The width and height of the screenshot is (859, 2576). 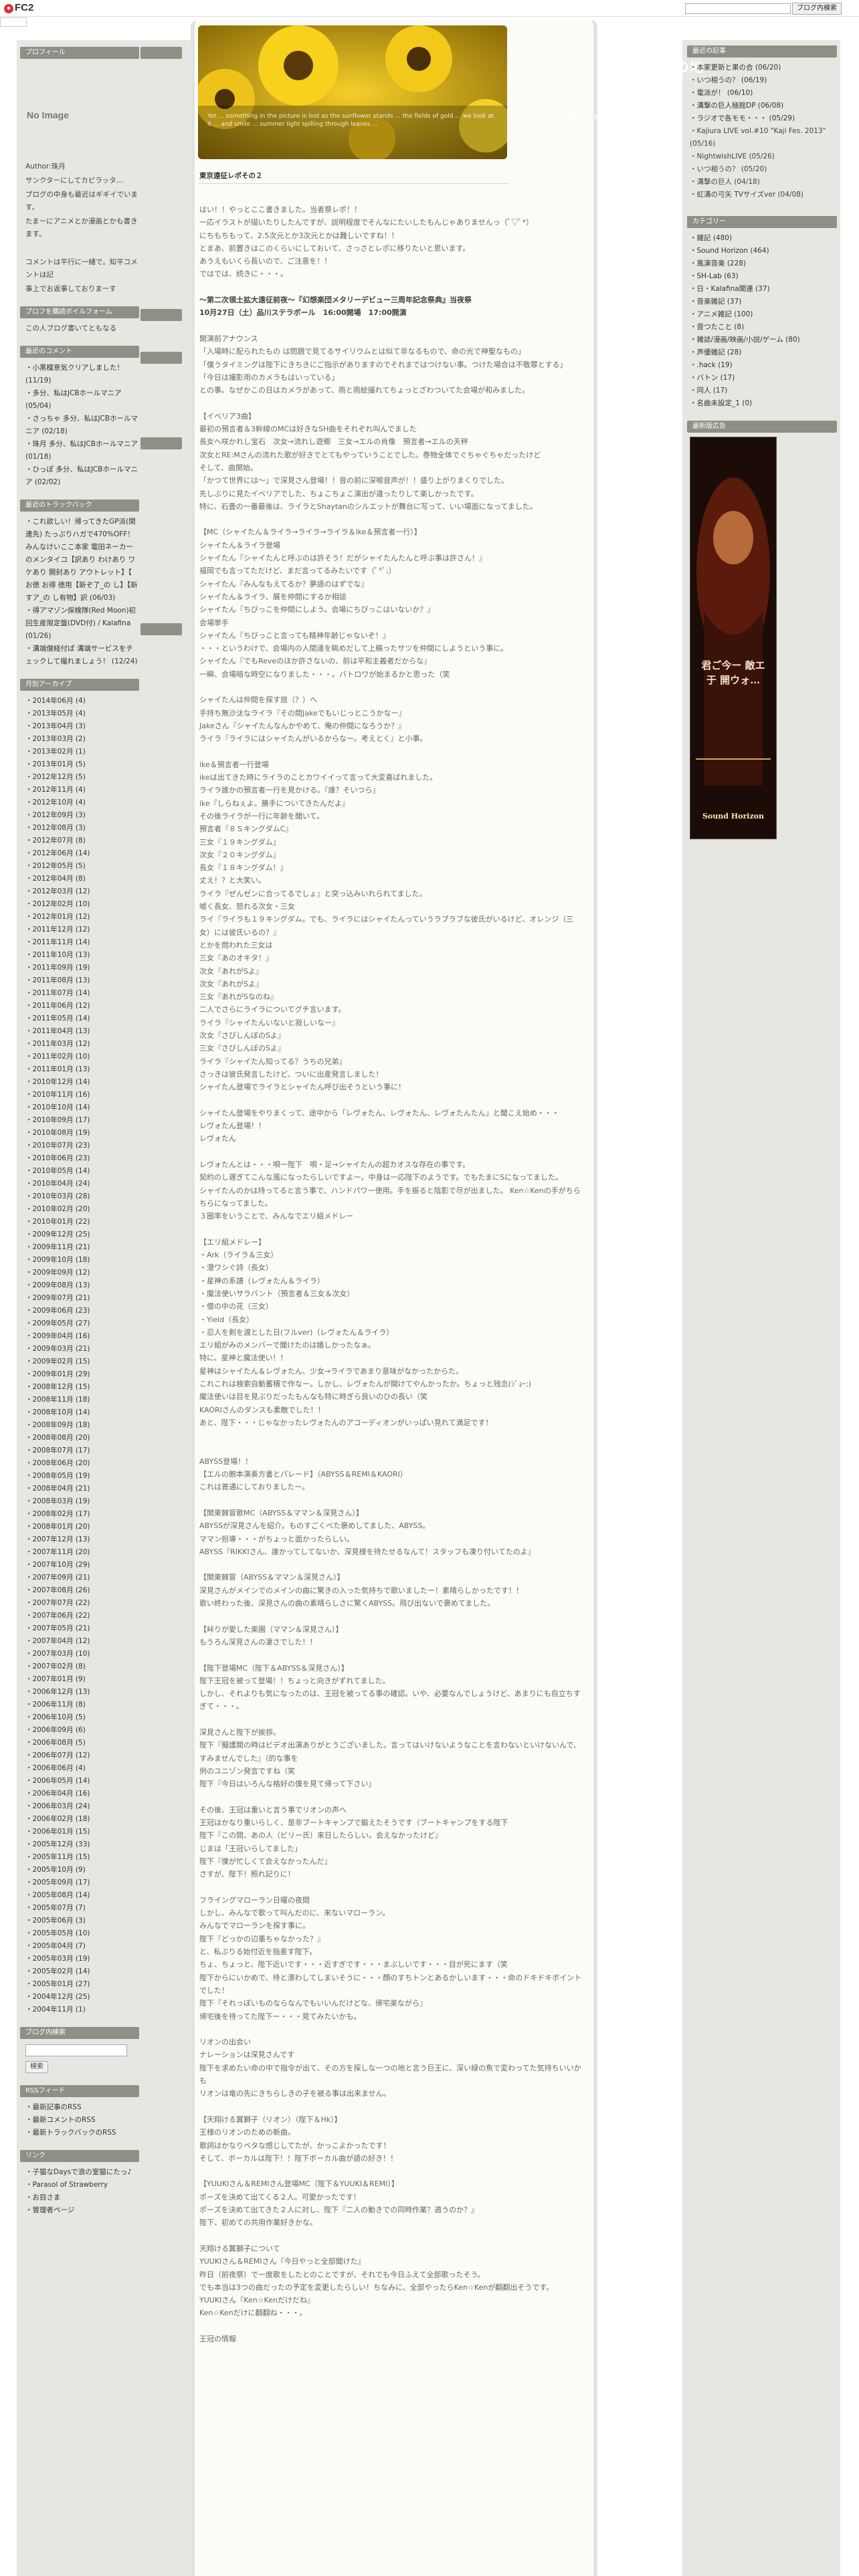 What do you see at coordinates (82, 1946) in the screenshot?
I see `archive-item: ・2005年04月 (7)` at bounding box center [82, 1946].